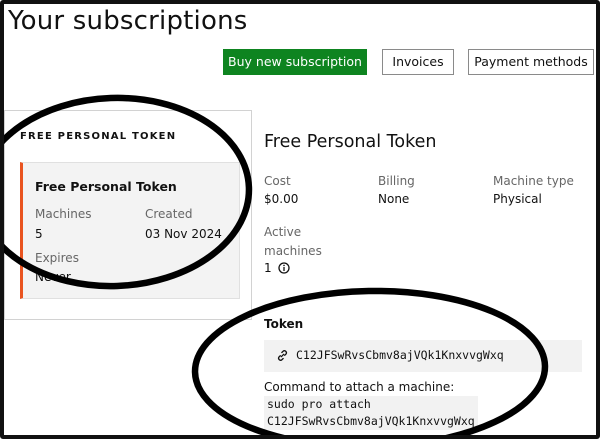 The width and height of the screenshot is (600, 439). Describe the element at coordinates (284, 324) in the screenshot. I see `token-label: Token` at that location.